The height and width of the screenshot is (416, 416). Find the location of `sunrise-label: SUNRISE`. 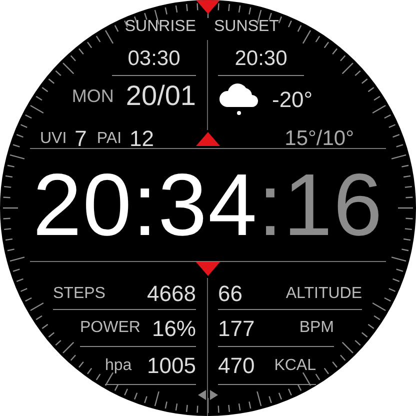

sunrise-label: SUNRISE is located at coordinates (160, 27).